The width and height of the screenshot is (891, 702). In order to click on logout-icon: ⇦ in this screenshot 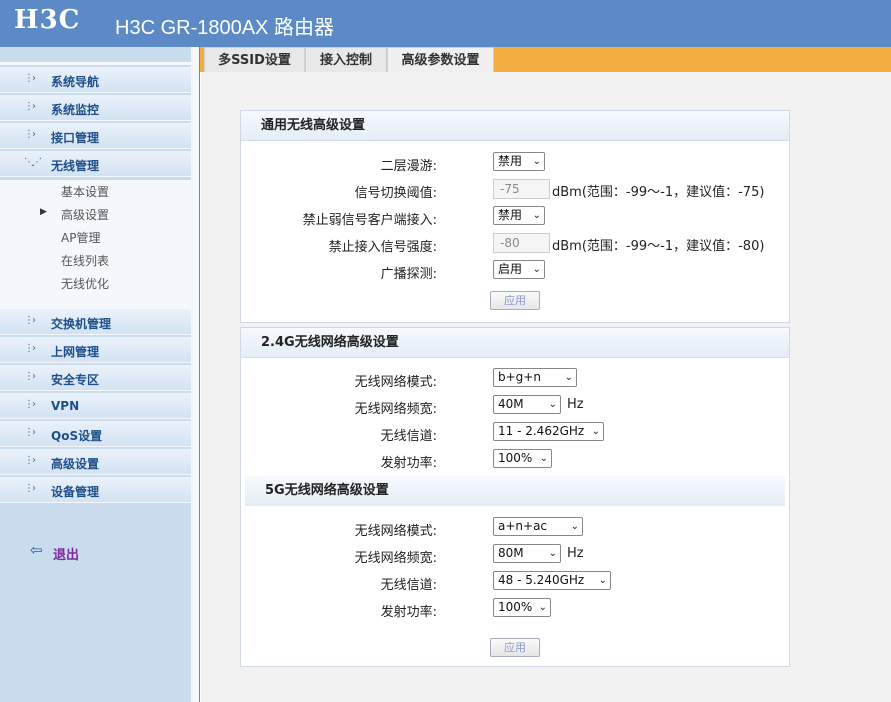, I will do `click(36, 550)`.